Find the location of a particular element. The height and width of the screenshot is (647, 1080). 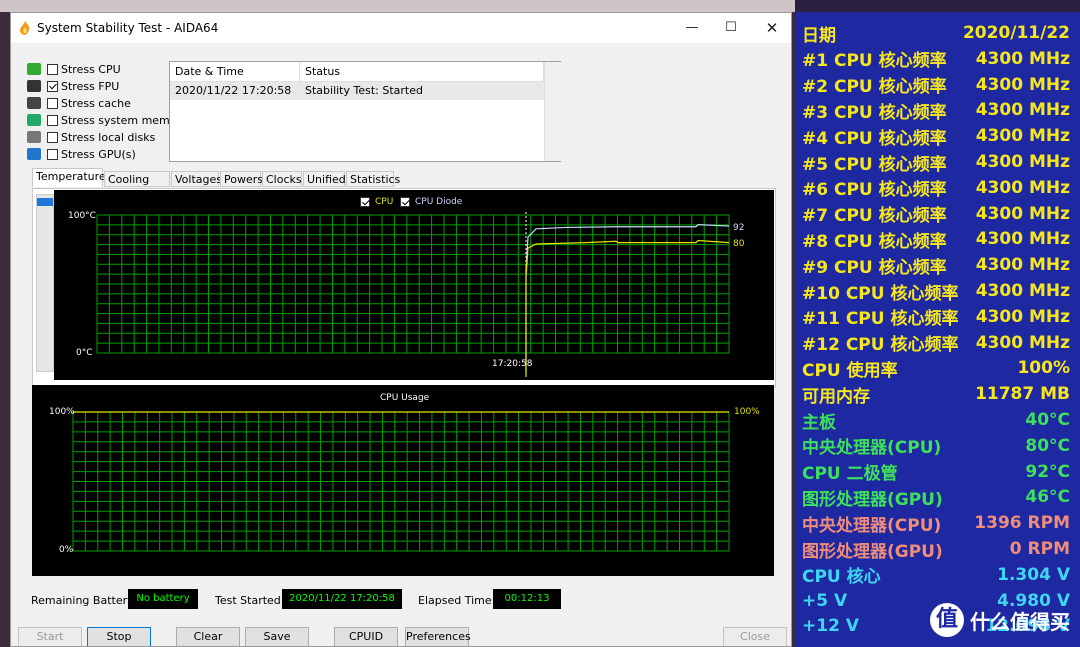

stop-button: Stop is located at coordinates (119, 636).